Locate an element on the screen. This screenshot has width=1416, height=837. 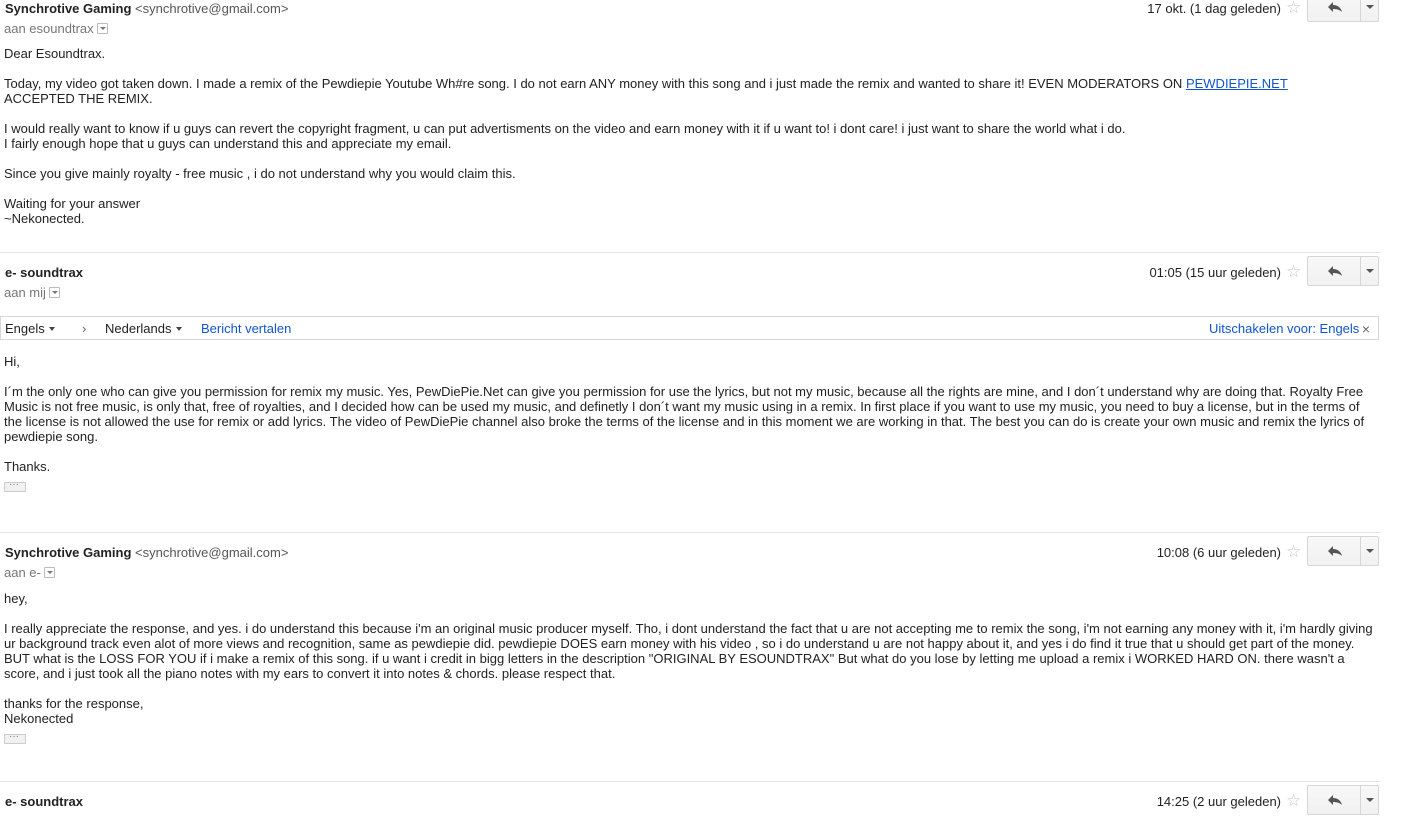
text-line: Waiting for your answer is located at coordinates (72, 203).